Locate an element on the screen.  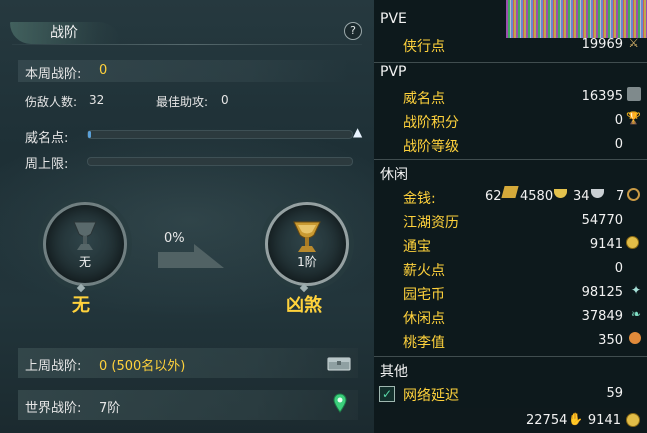
stat-value-jianghuzili: 54770 is located at coordinates (602, 220).